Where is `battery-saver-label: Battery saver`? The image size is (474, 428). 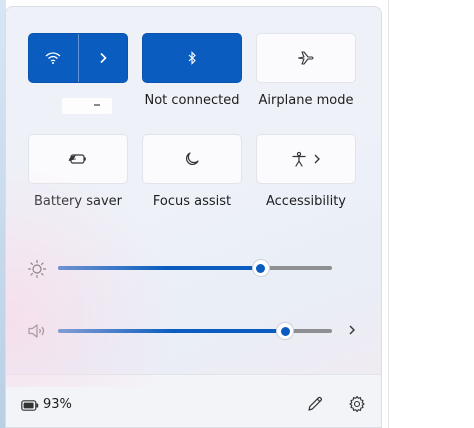
battery-saver-label: Battery saver is located at coordinates (78, 201).